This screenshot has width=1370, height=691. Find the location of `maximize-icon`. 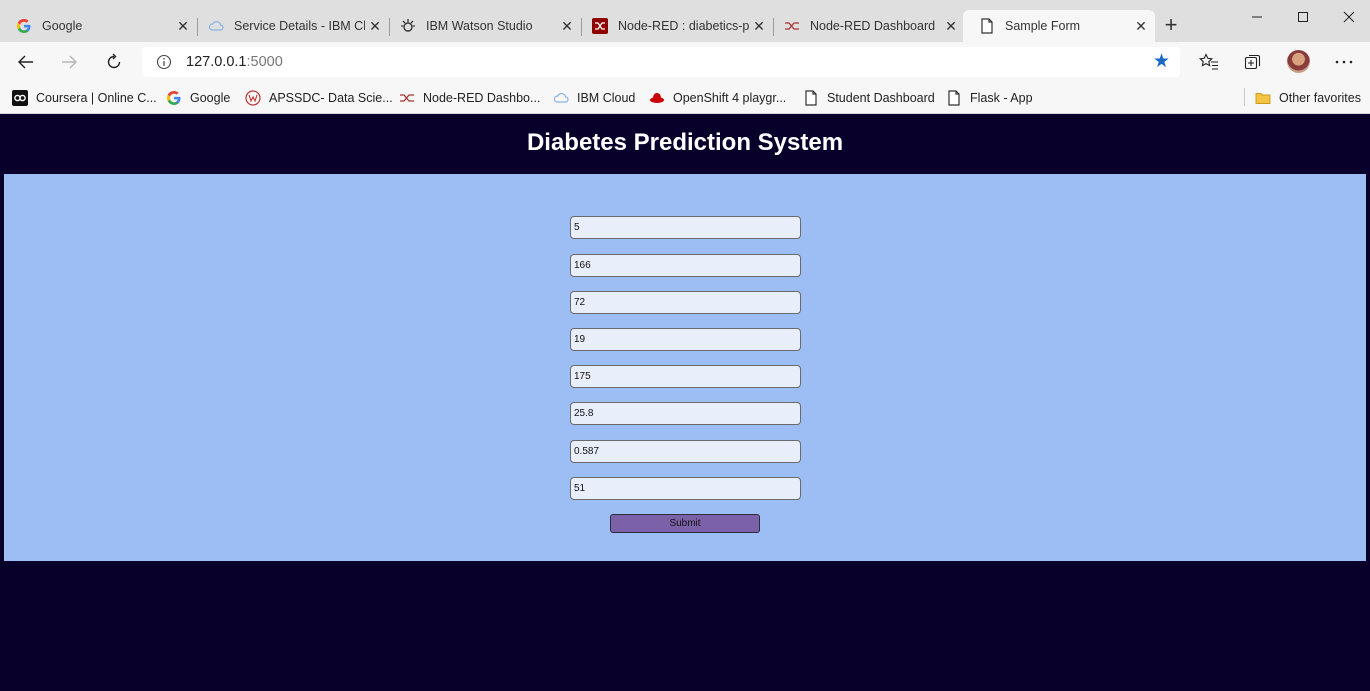

maximize-icon is located at coordinates (1303, 17).